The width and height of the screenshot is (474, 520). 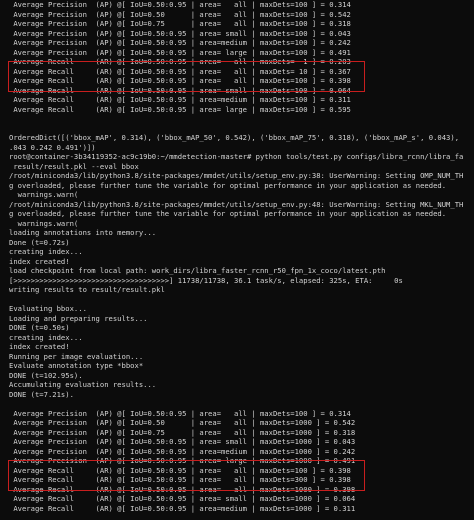 I want to click on terminal-line: DONE (t=102.95s)., so click(x=46, y=375).